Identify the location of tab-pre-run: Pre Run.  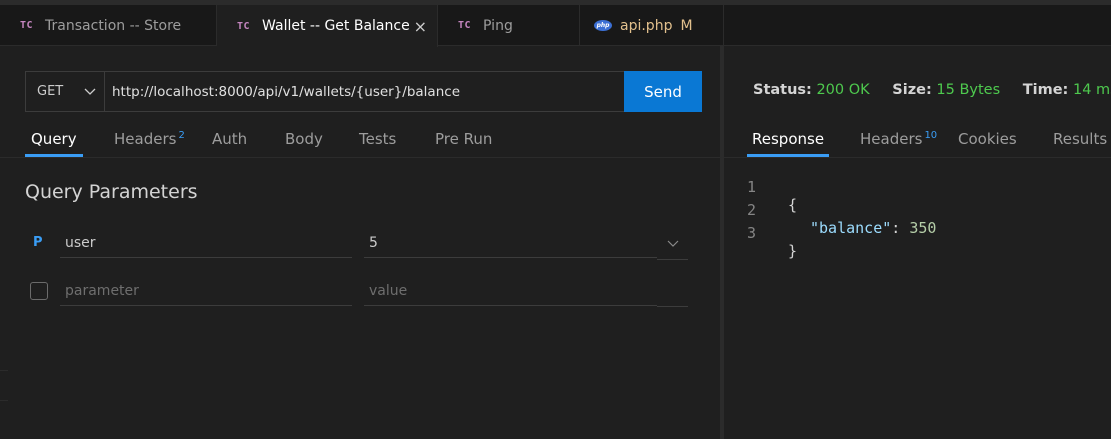
(463, 139).